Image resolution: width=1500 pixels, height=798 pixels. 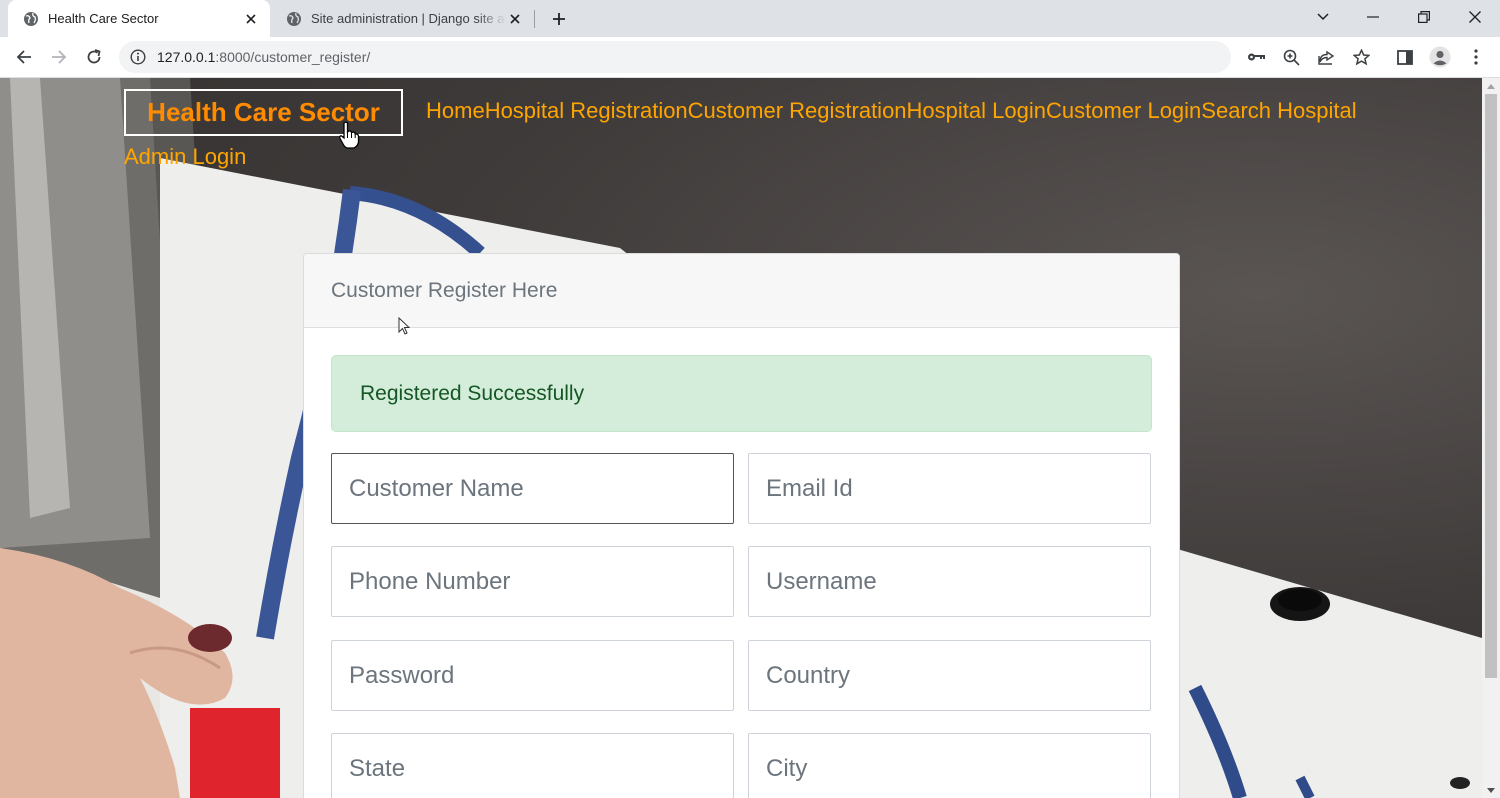 I want to click on browser-menu-button, so click(x=1476, y=57).